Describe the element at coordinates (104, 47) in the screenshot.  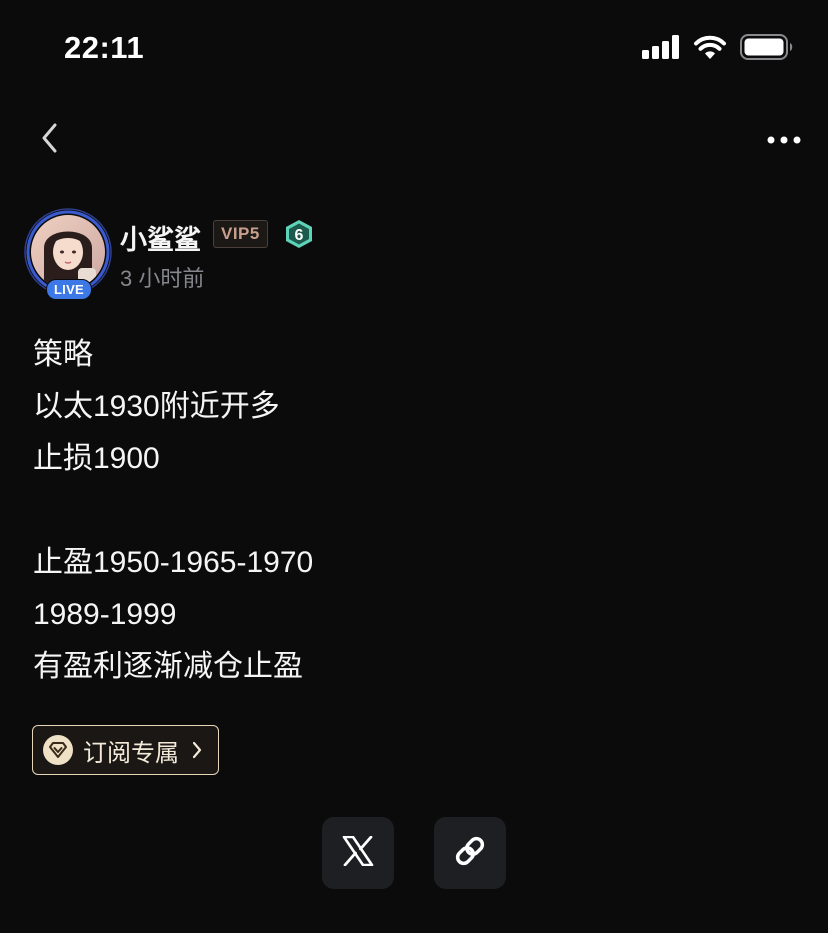
I see `status-time: 22:11` at that location.